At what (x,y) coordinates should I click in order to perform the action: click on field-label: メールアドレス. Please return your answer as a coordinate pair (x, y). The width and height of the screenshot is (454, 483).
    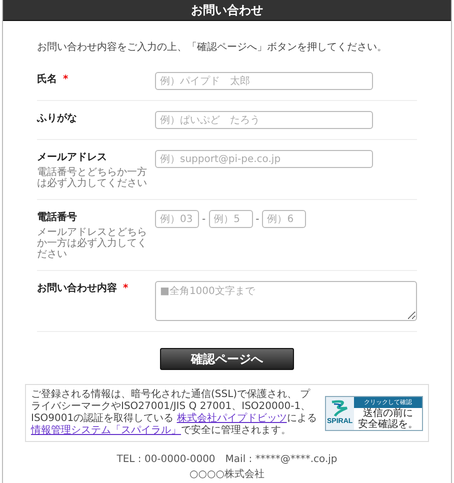
    Looking at the image, I should click on (72, 157).